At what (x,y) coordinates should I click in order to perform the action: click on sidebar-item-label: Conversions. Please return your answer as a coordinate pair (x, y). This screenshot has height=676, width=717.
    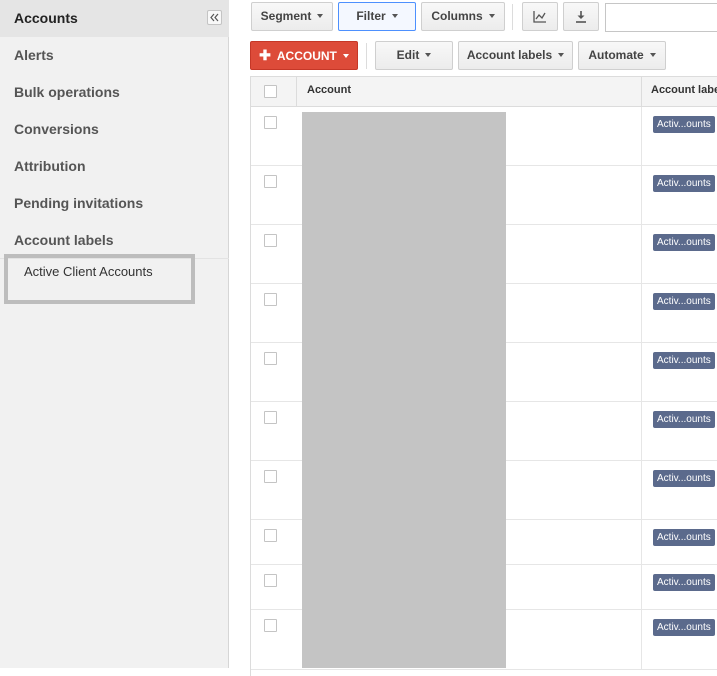
    Looking at the image, I should click on (56, 129).